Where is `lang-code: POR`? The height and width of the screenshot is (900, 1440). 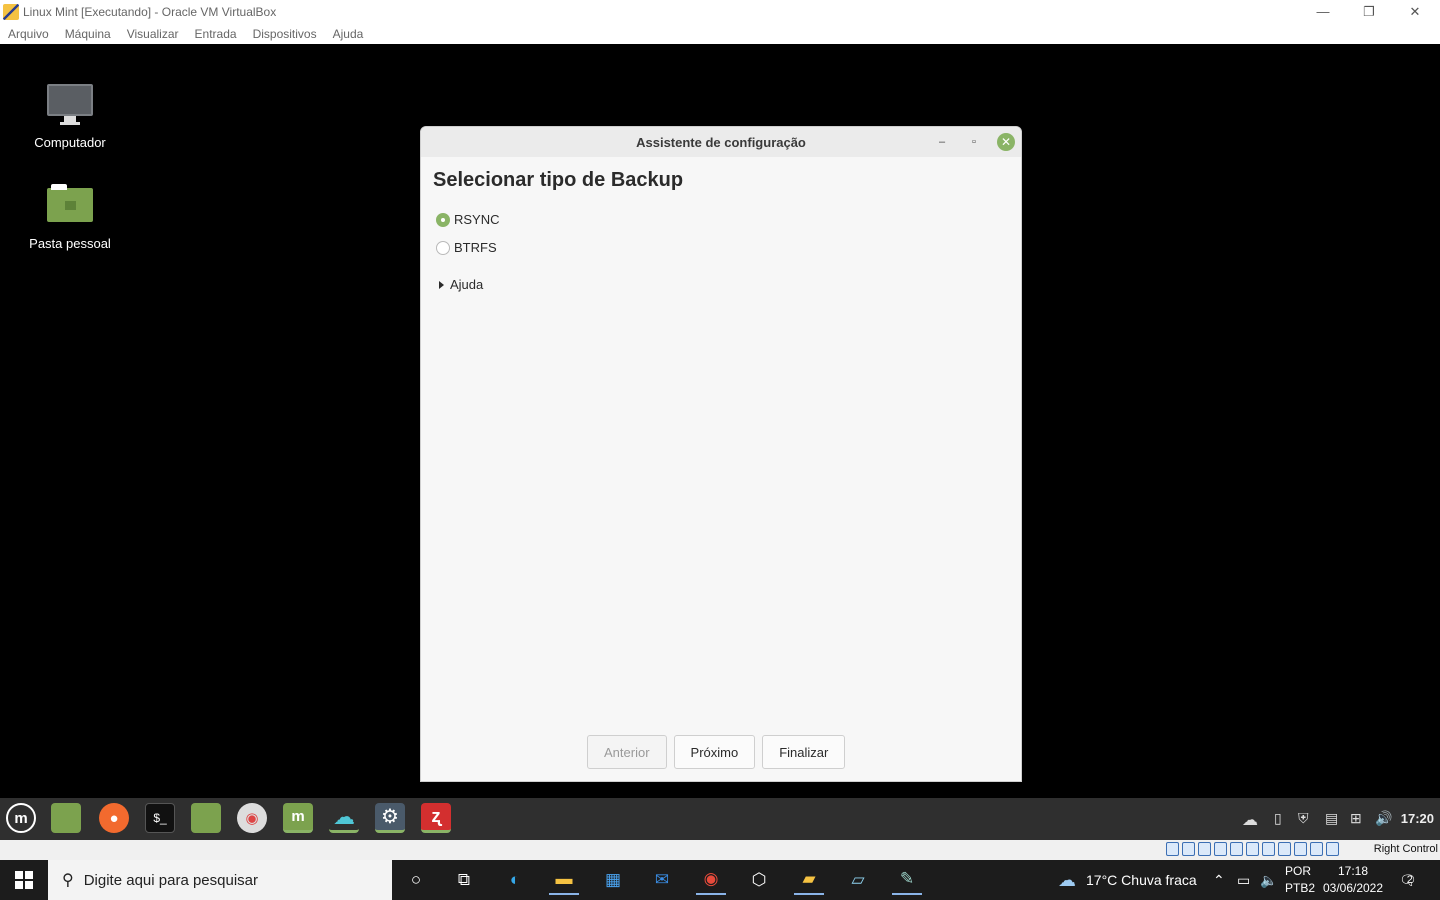
lang-code: POR is located at coordinates (1298, 871).